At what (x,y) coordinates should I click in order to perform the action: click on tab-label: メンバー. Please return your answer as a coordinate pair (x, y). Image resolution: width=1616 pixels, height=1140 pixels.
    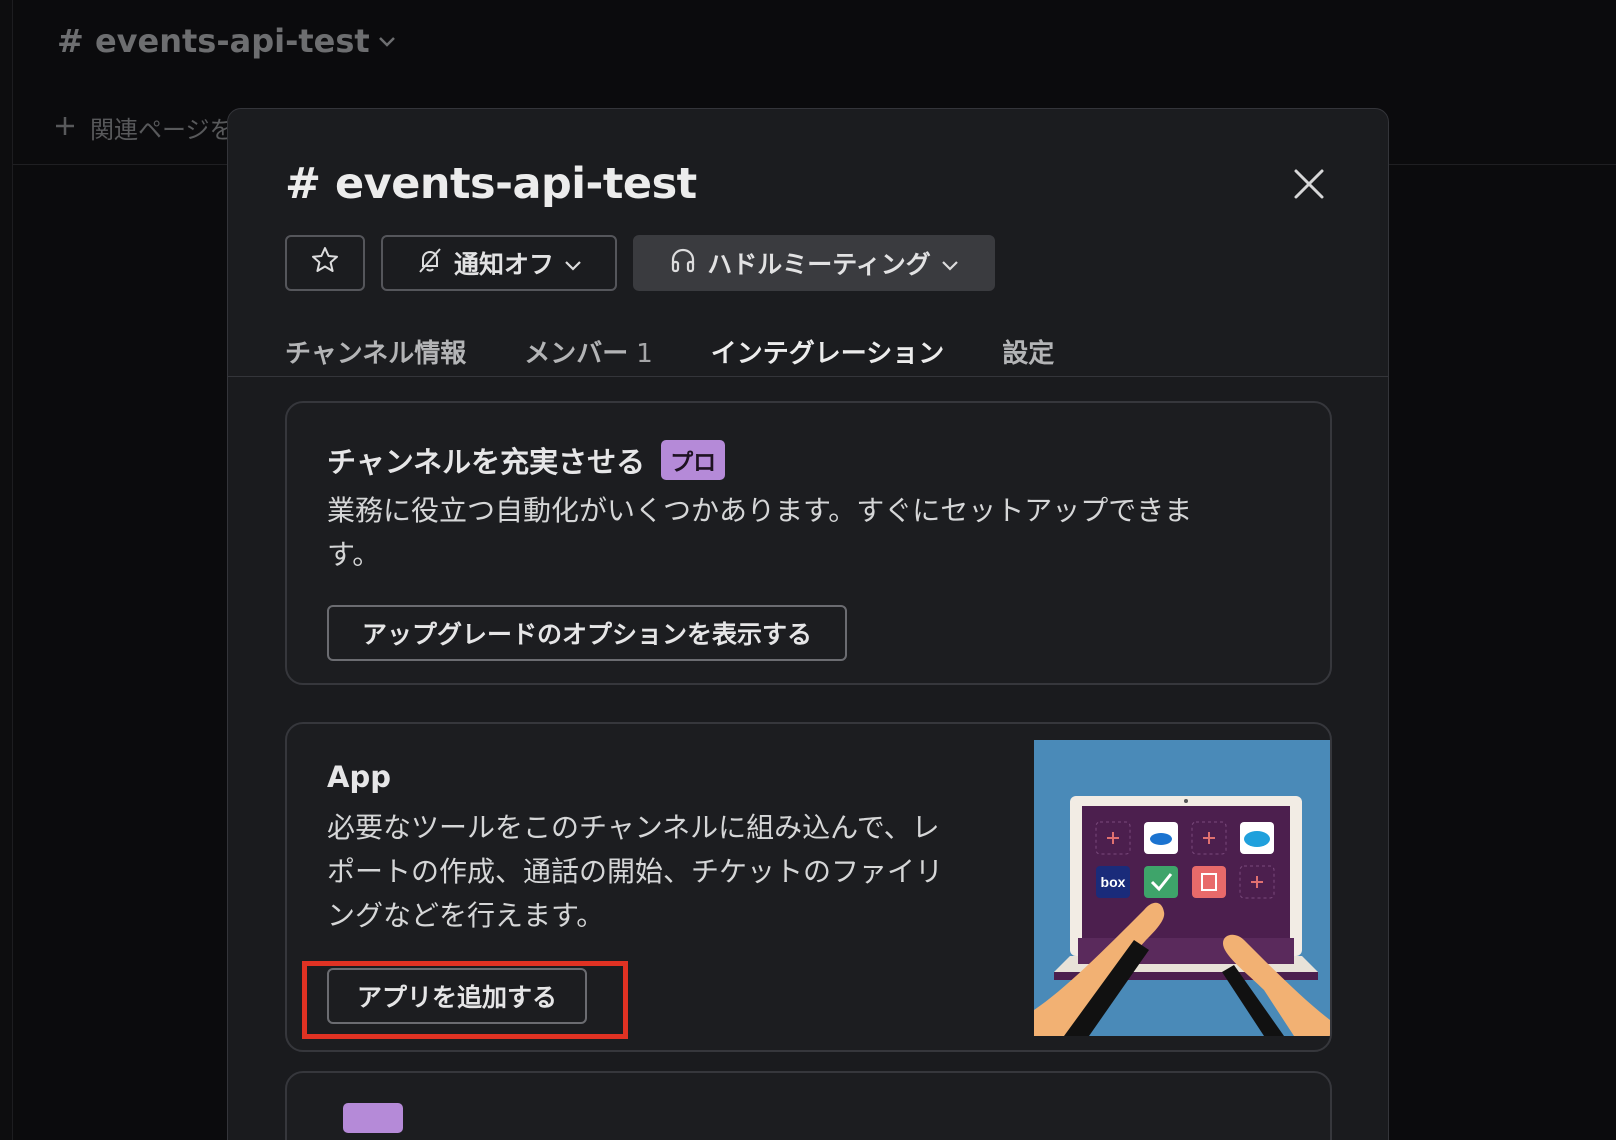
    Looking at the image, I should click on (576, 354).